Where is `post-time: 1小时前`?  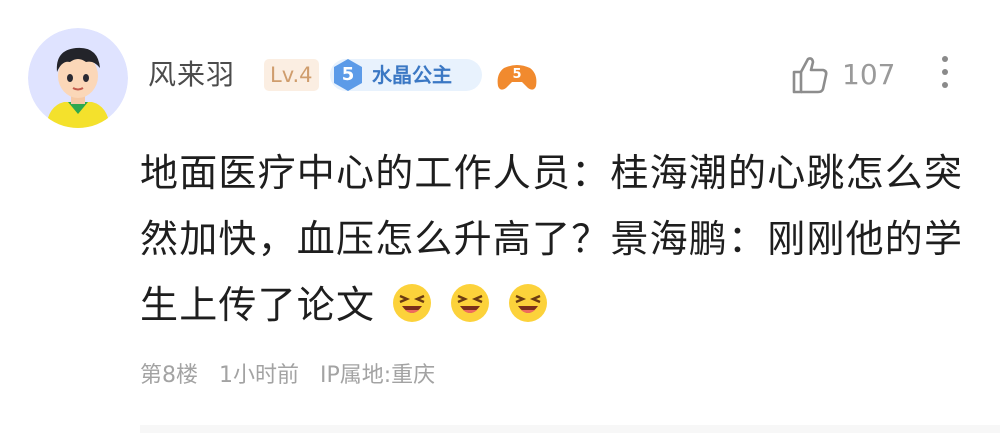 post-time: 1小时前 is located at coordinates (259, 375).